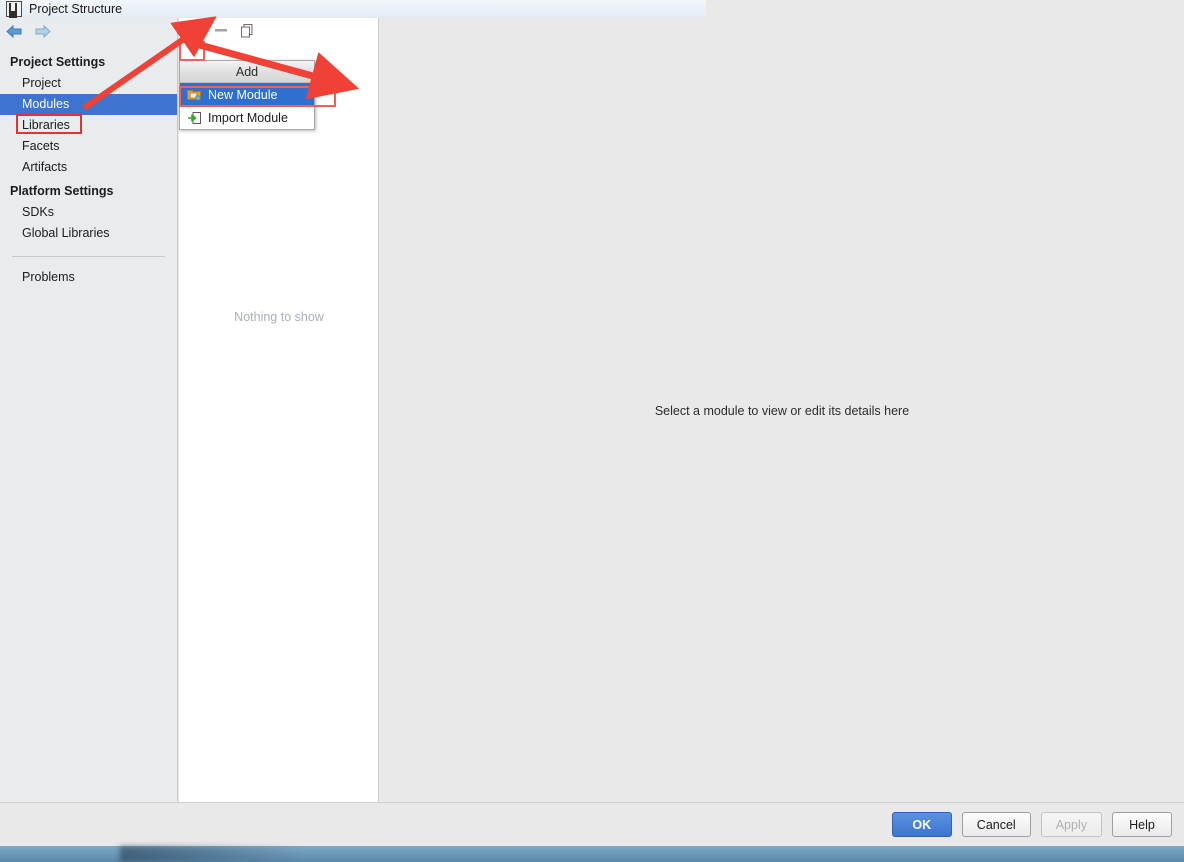 The height and width of the screenshot is (862, 1184). I want to click on add-module-button, so click(195, 30).